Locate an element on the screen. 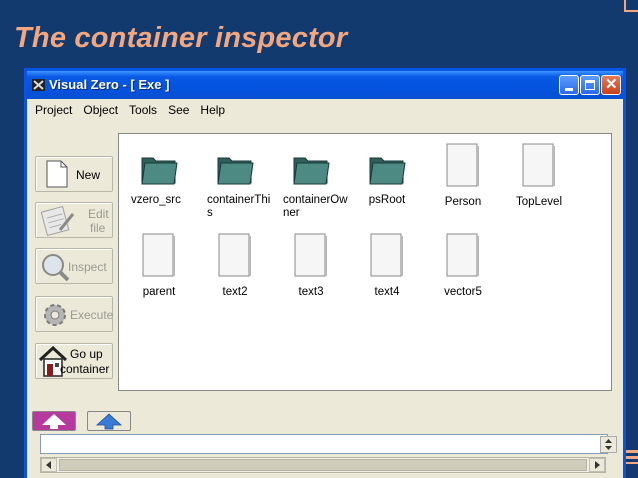  close-button: ✕ is located at coordinates (611, 85).